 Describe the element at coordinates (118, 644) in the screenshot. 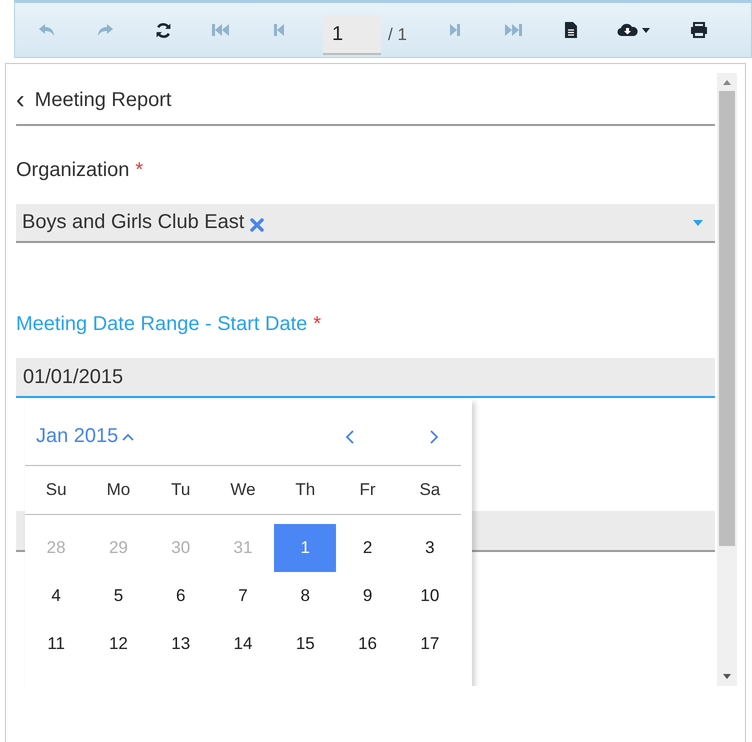

I see `day-cell: 12` at that location.